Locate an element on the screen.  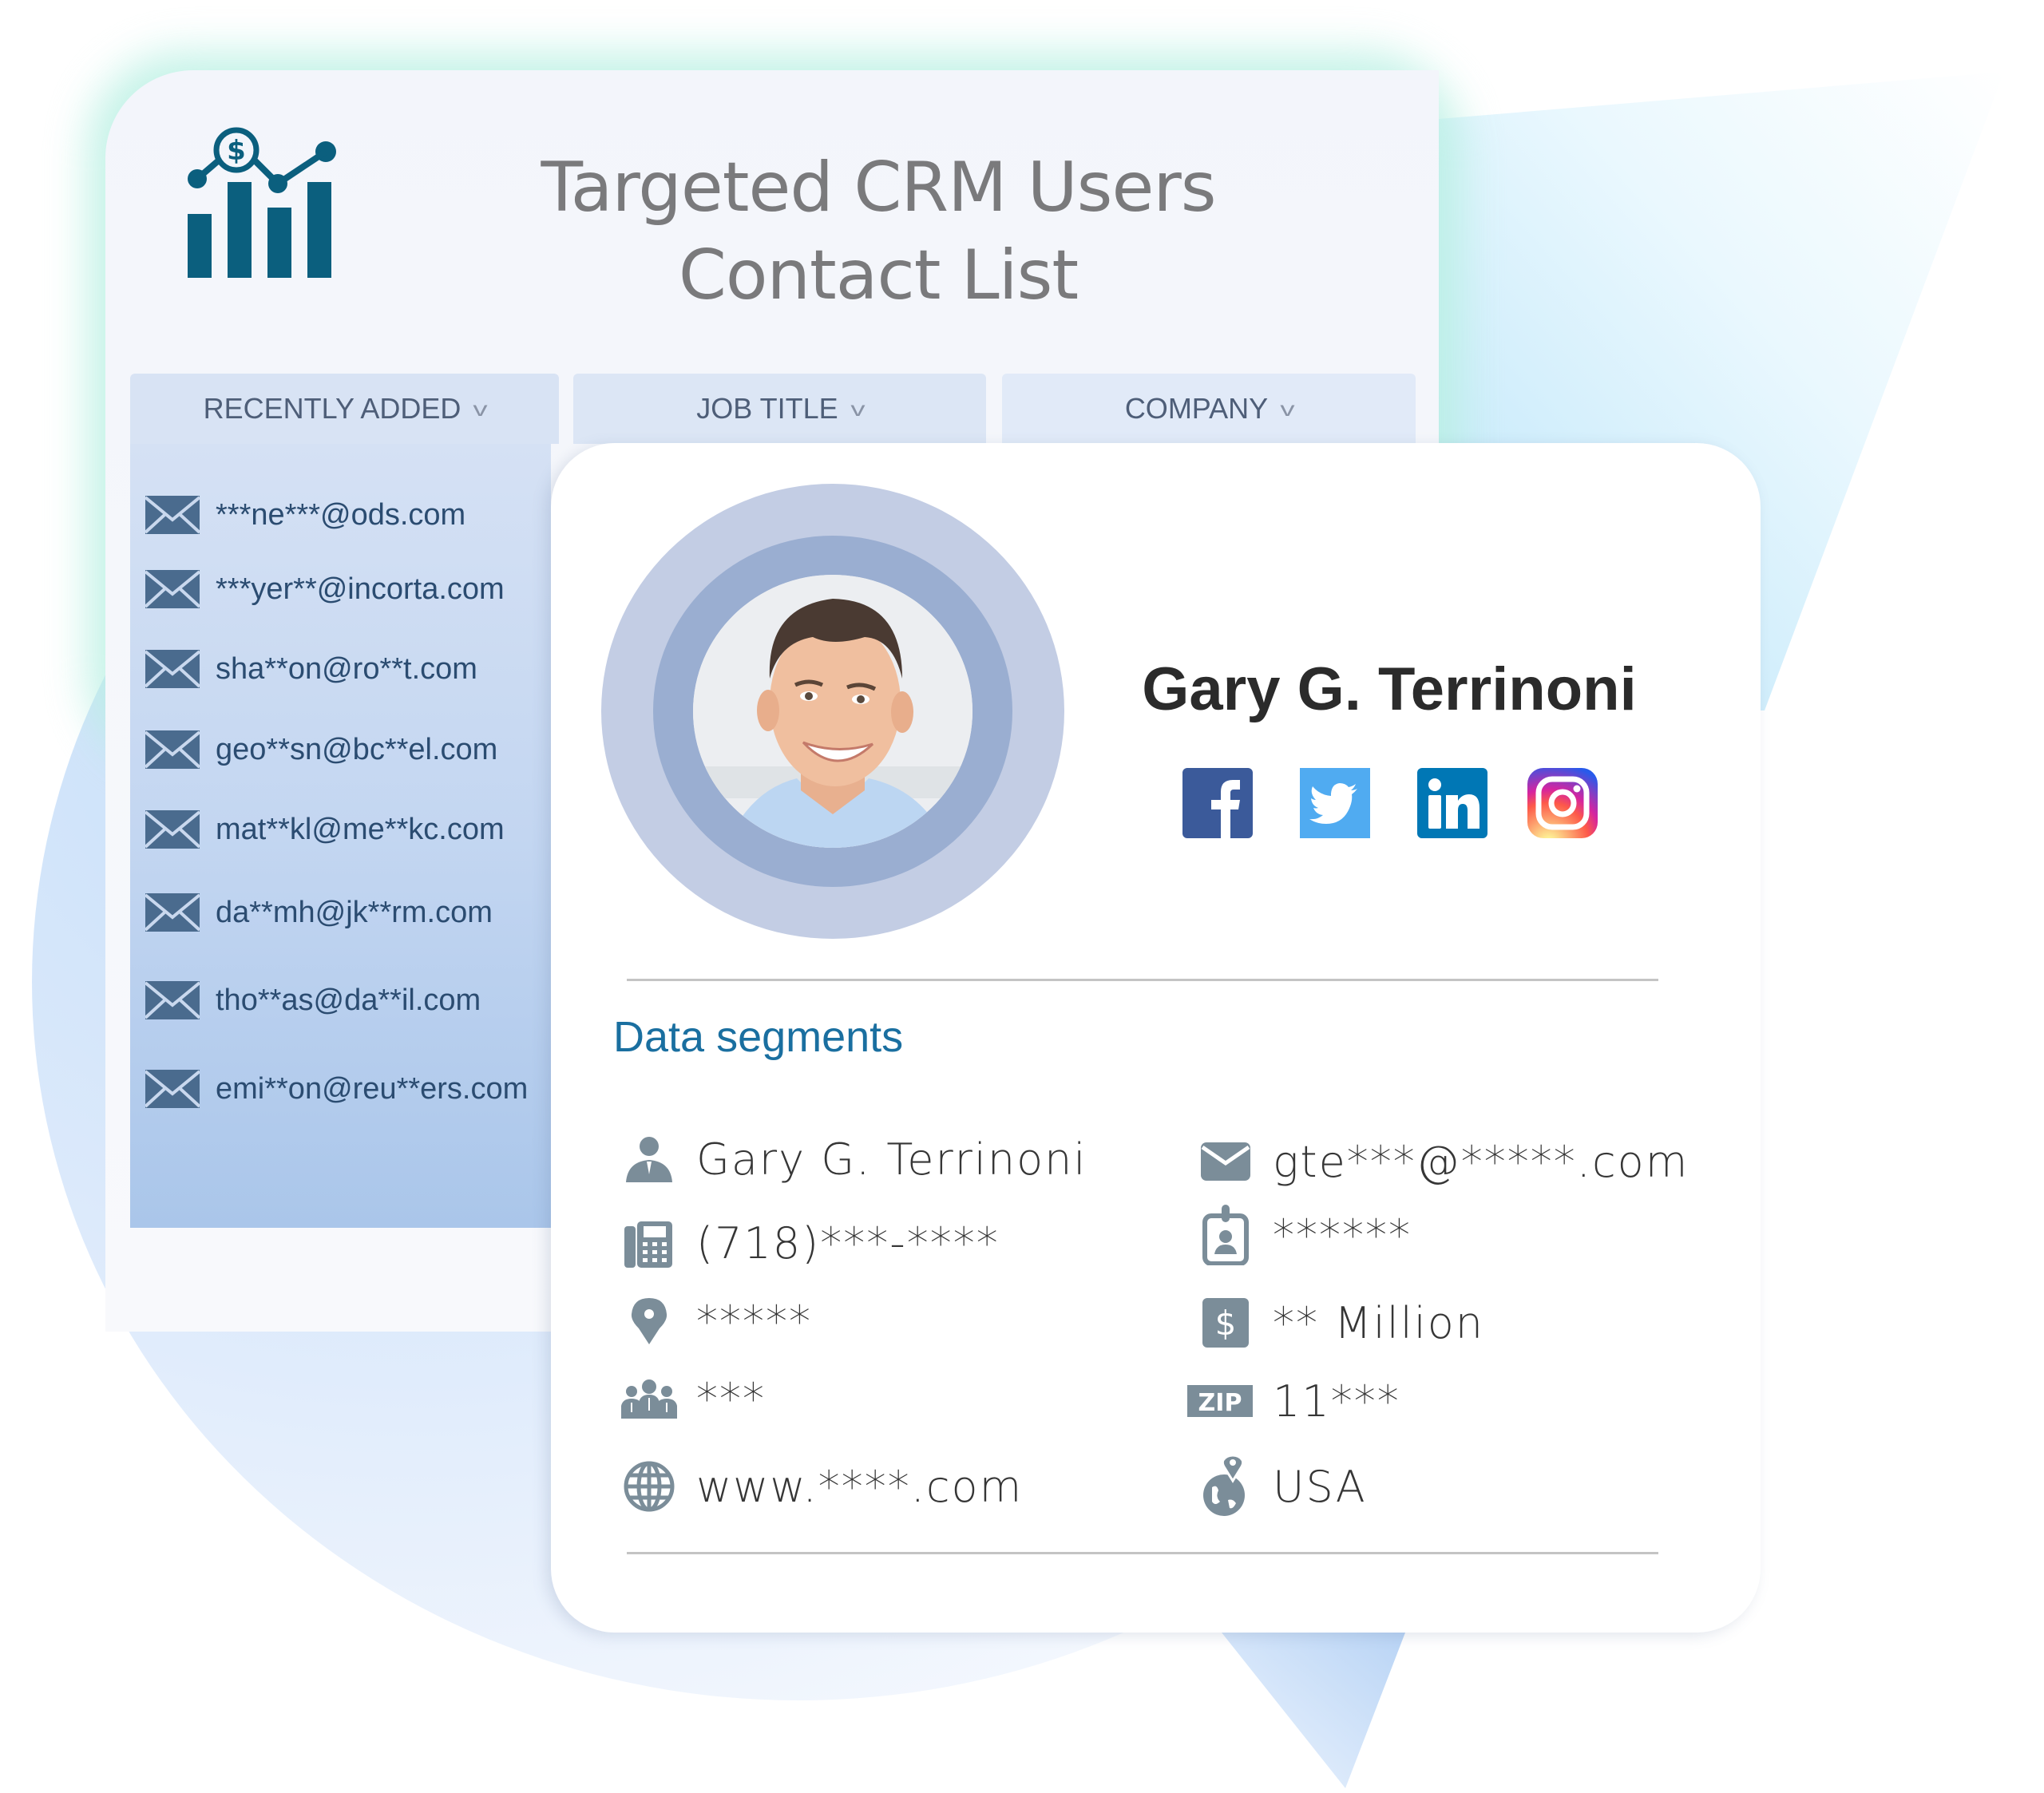
globe-pin-icon is located at coordinates (1226, 1485).